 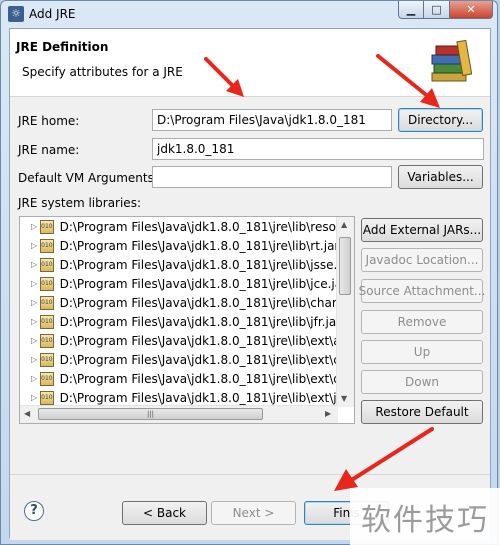 What do you see at coordinates (34, 511) in the screenshot?
I see `help-icon: ?` at bounding box center [34, 511].